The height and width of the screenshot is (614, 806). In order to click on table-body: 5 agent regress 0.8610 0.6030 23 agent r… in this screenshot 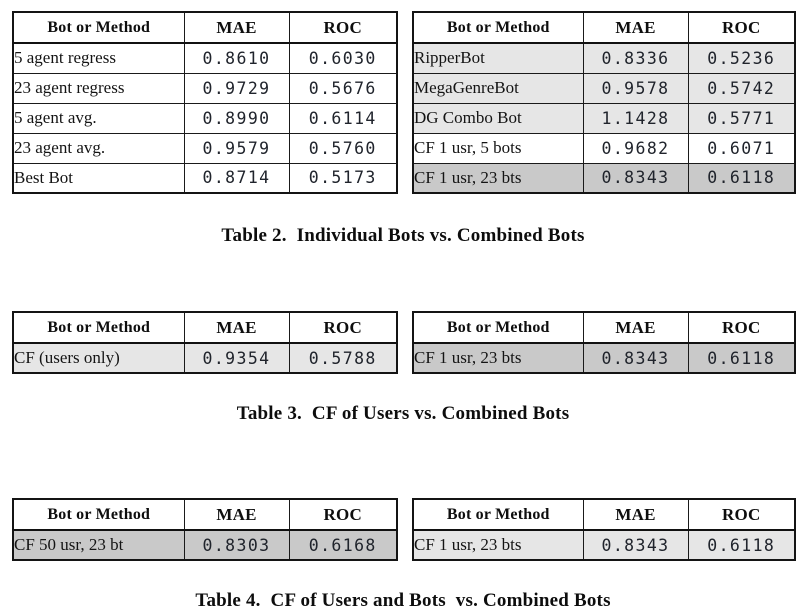, I will do `click(205, 118)`.